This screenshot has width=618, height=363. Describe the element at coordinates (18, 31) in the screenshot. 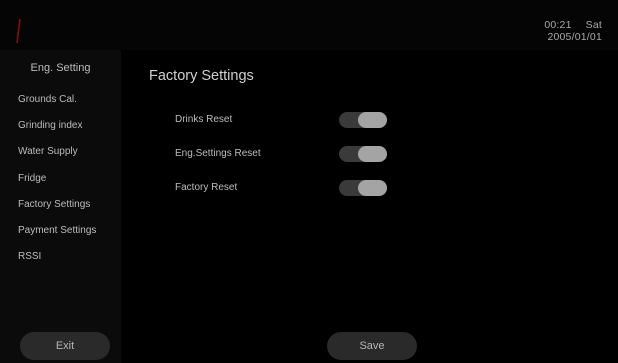

I see `brand-logo-icon` at that location.